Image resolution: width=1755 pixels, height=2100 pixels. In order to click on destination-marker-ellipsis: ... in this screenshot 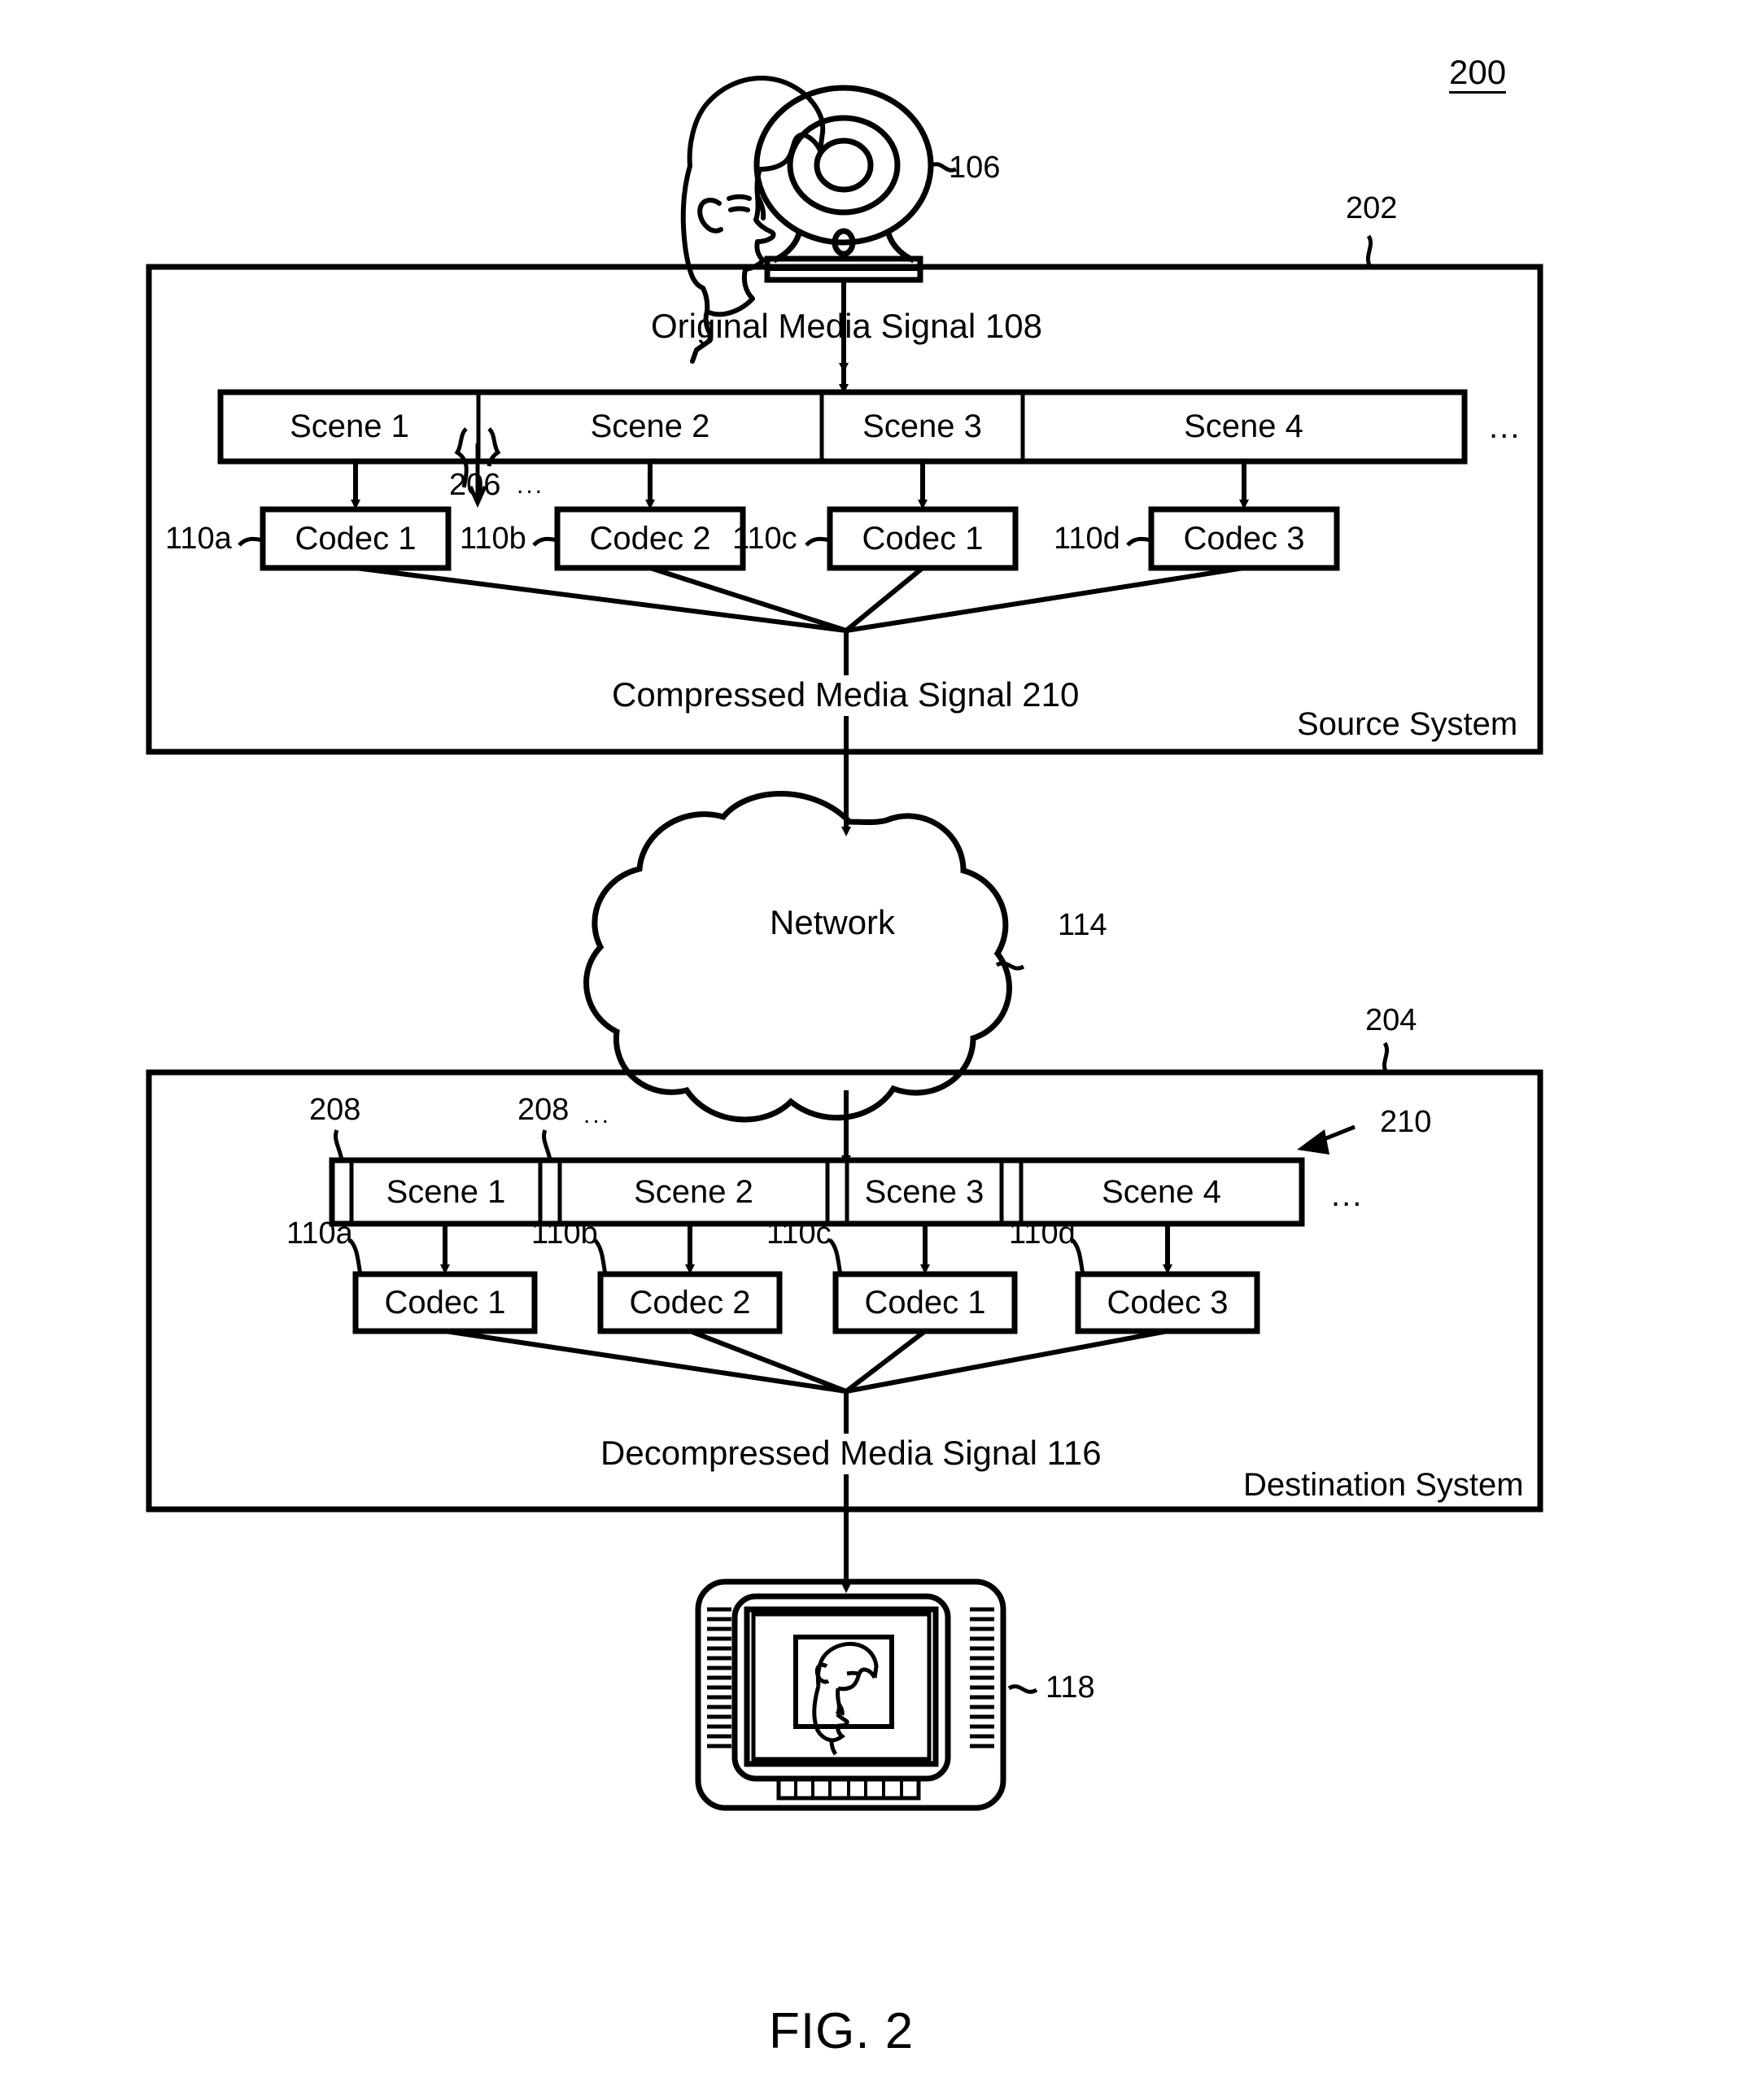, I will do `click(597, 1115)`.